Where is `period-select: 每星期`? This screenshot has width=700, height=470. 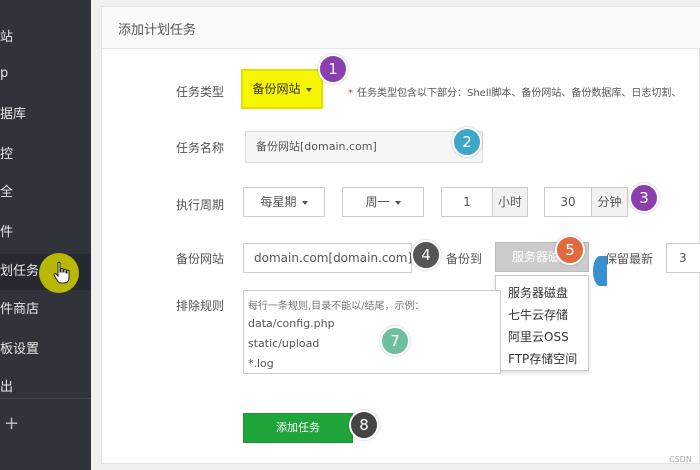 period-select: 每星期 is located at coordinates (284, 202).